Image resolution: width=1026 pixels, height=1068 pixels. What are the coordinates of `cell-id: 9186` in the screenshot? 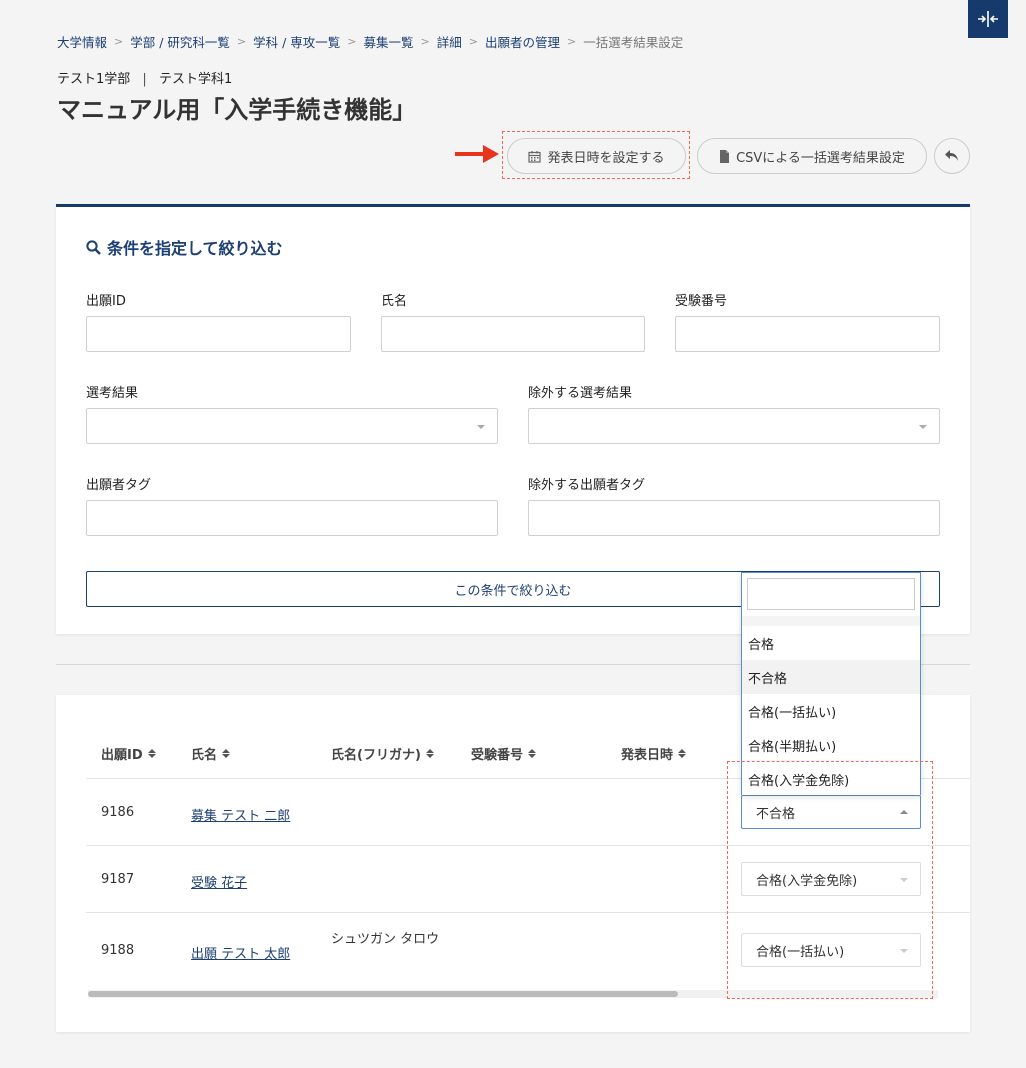 It's located at (118, 812).